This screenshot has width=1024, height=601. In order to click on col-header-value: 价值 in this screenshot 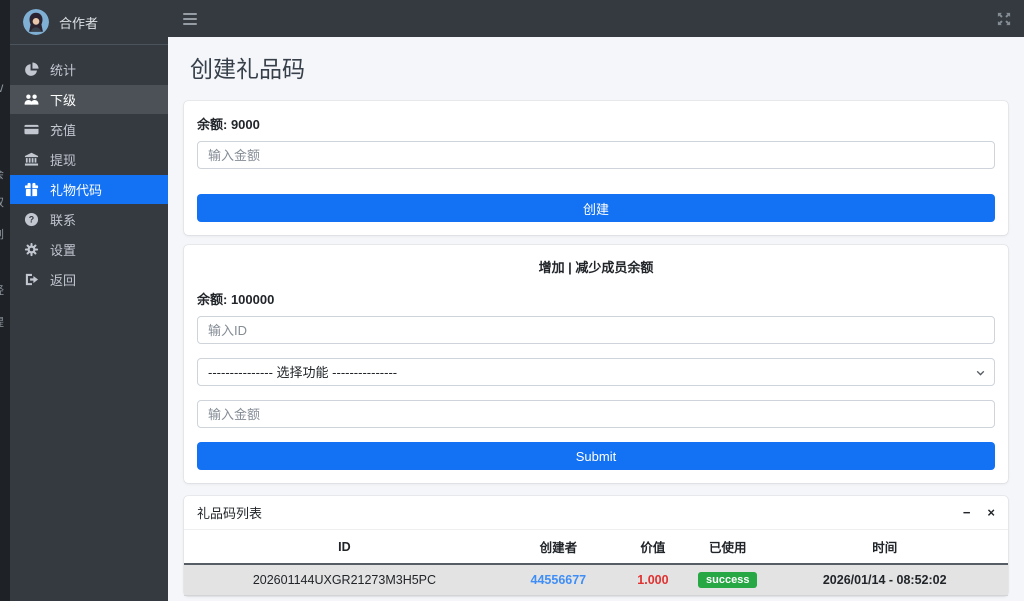, I will do `click(653, 547)`.